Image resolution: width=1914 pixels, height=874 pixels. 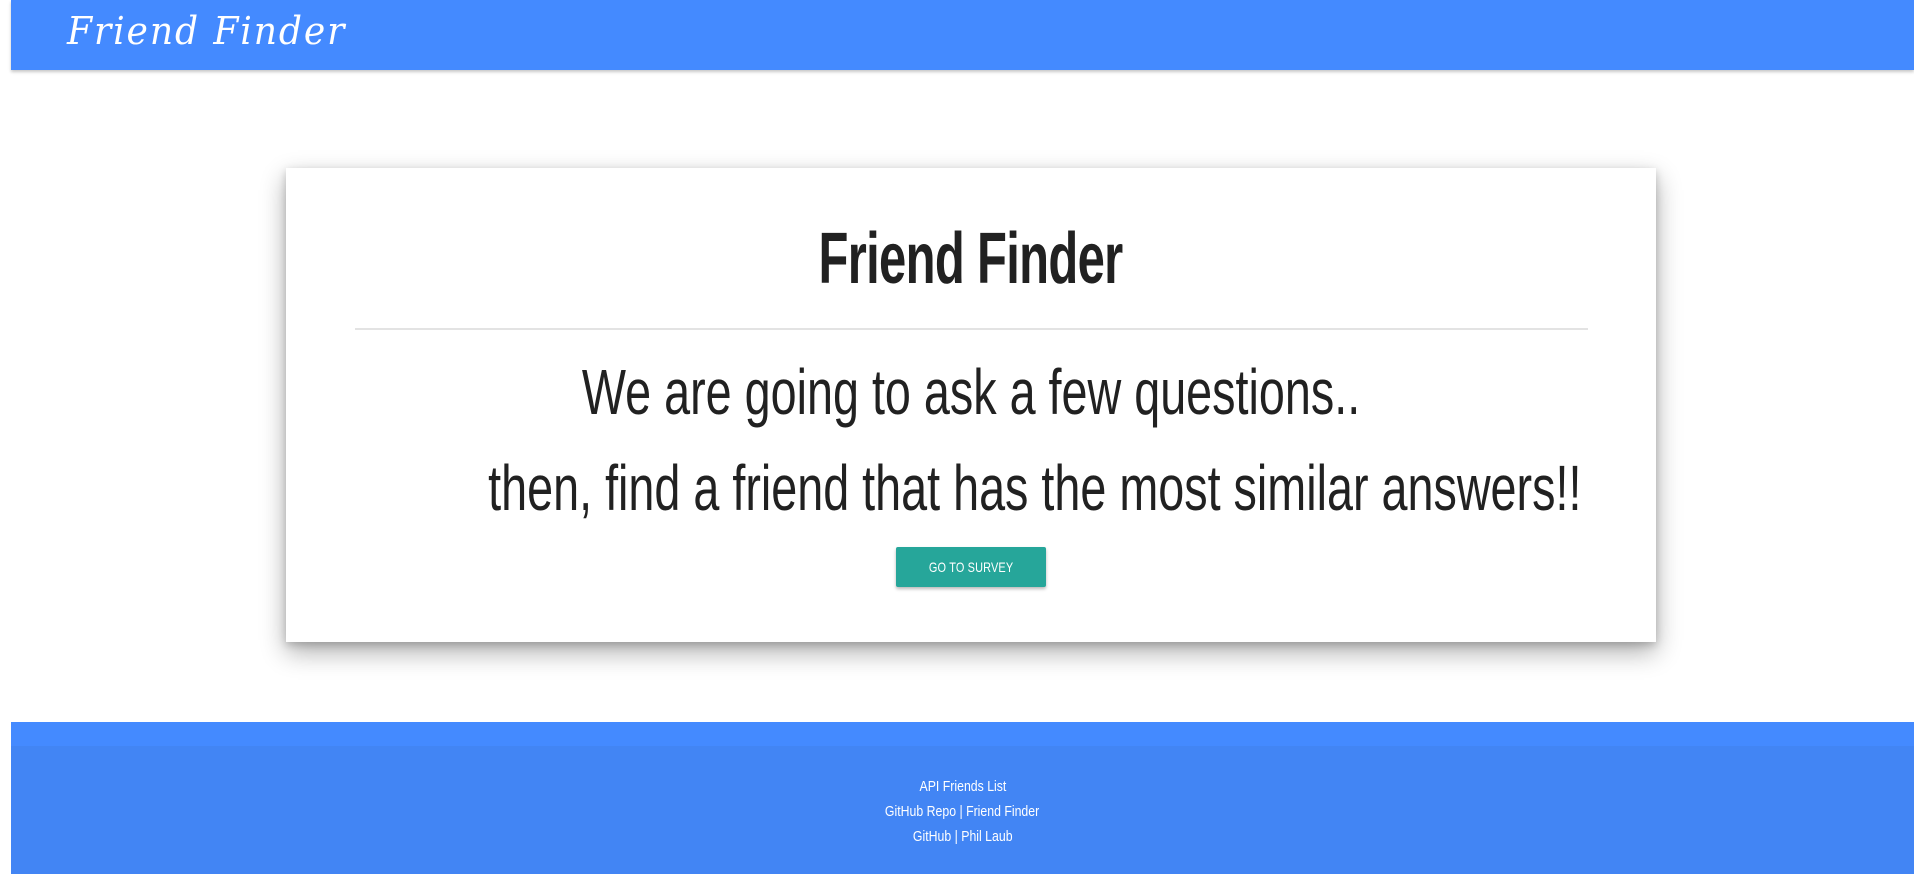 I want to click on github-repo-link: GitHub Repo | Friend Finder, so click(x=962, y=811).